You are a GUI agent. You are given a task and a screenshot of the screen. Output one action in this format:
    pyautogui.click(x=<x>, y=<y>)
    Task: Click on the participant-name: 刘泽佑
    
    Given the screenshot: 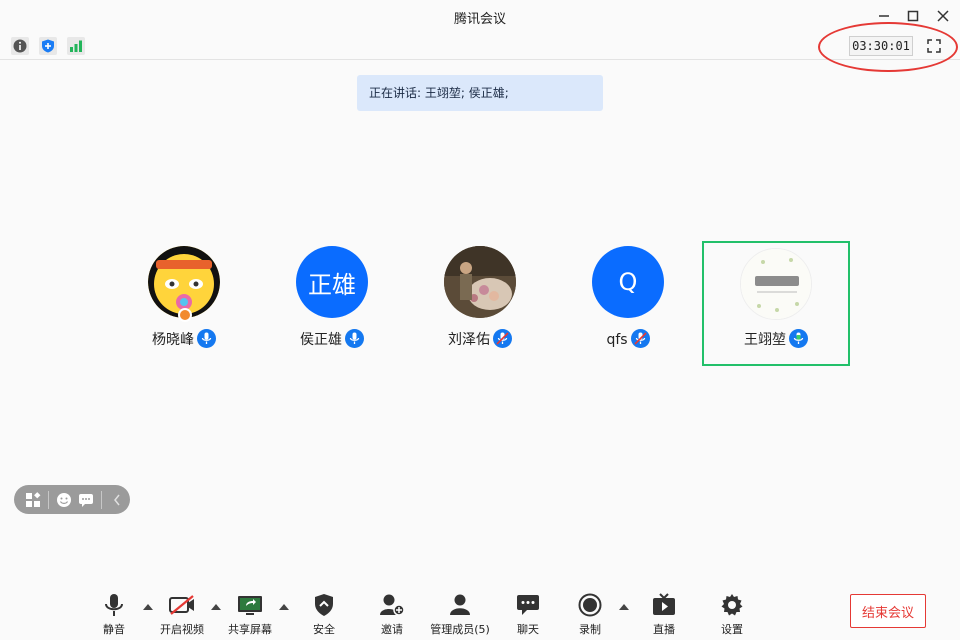 What is the action you would take?
    pyautogui.click(x=480, y=339)
    